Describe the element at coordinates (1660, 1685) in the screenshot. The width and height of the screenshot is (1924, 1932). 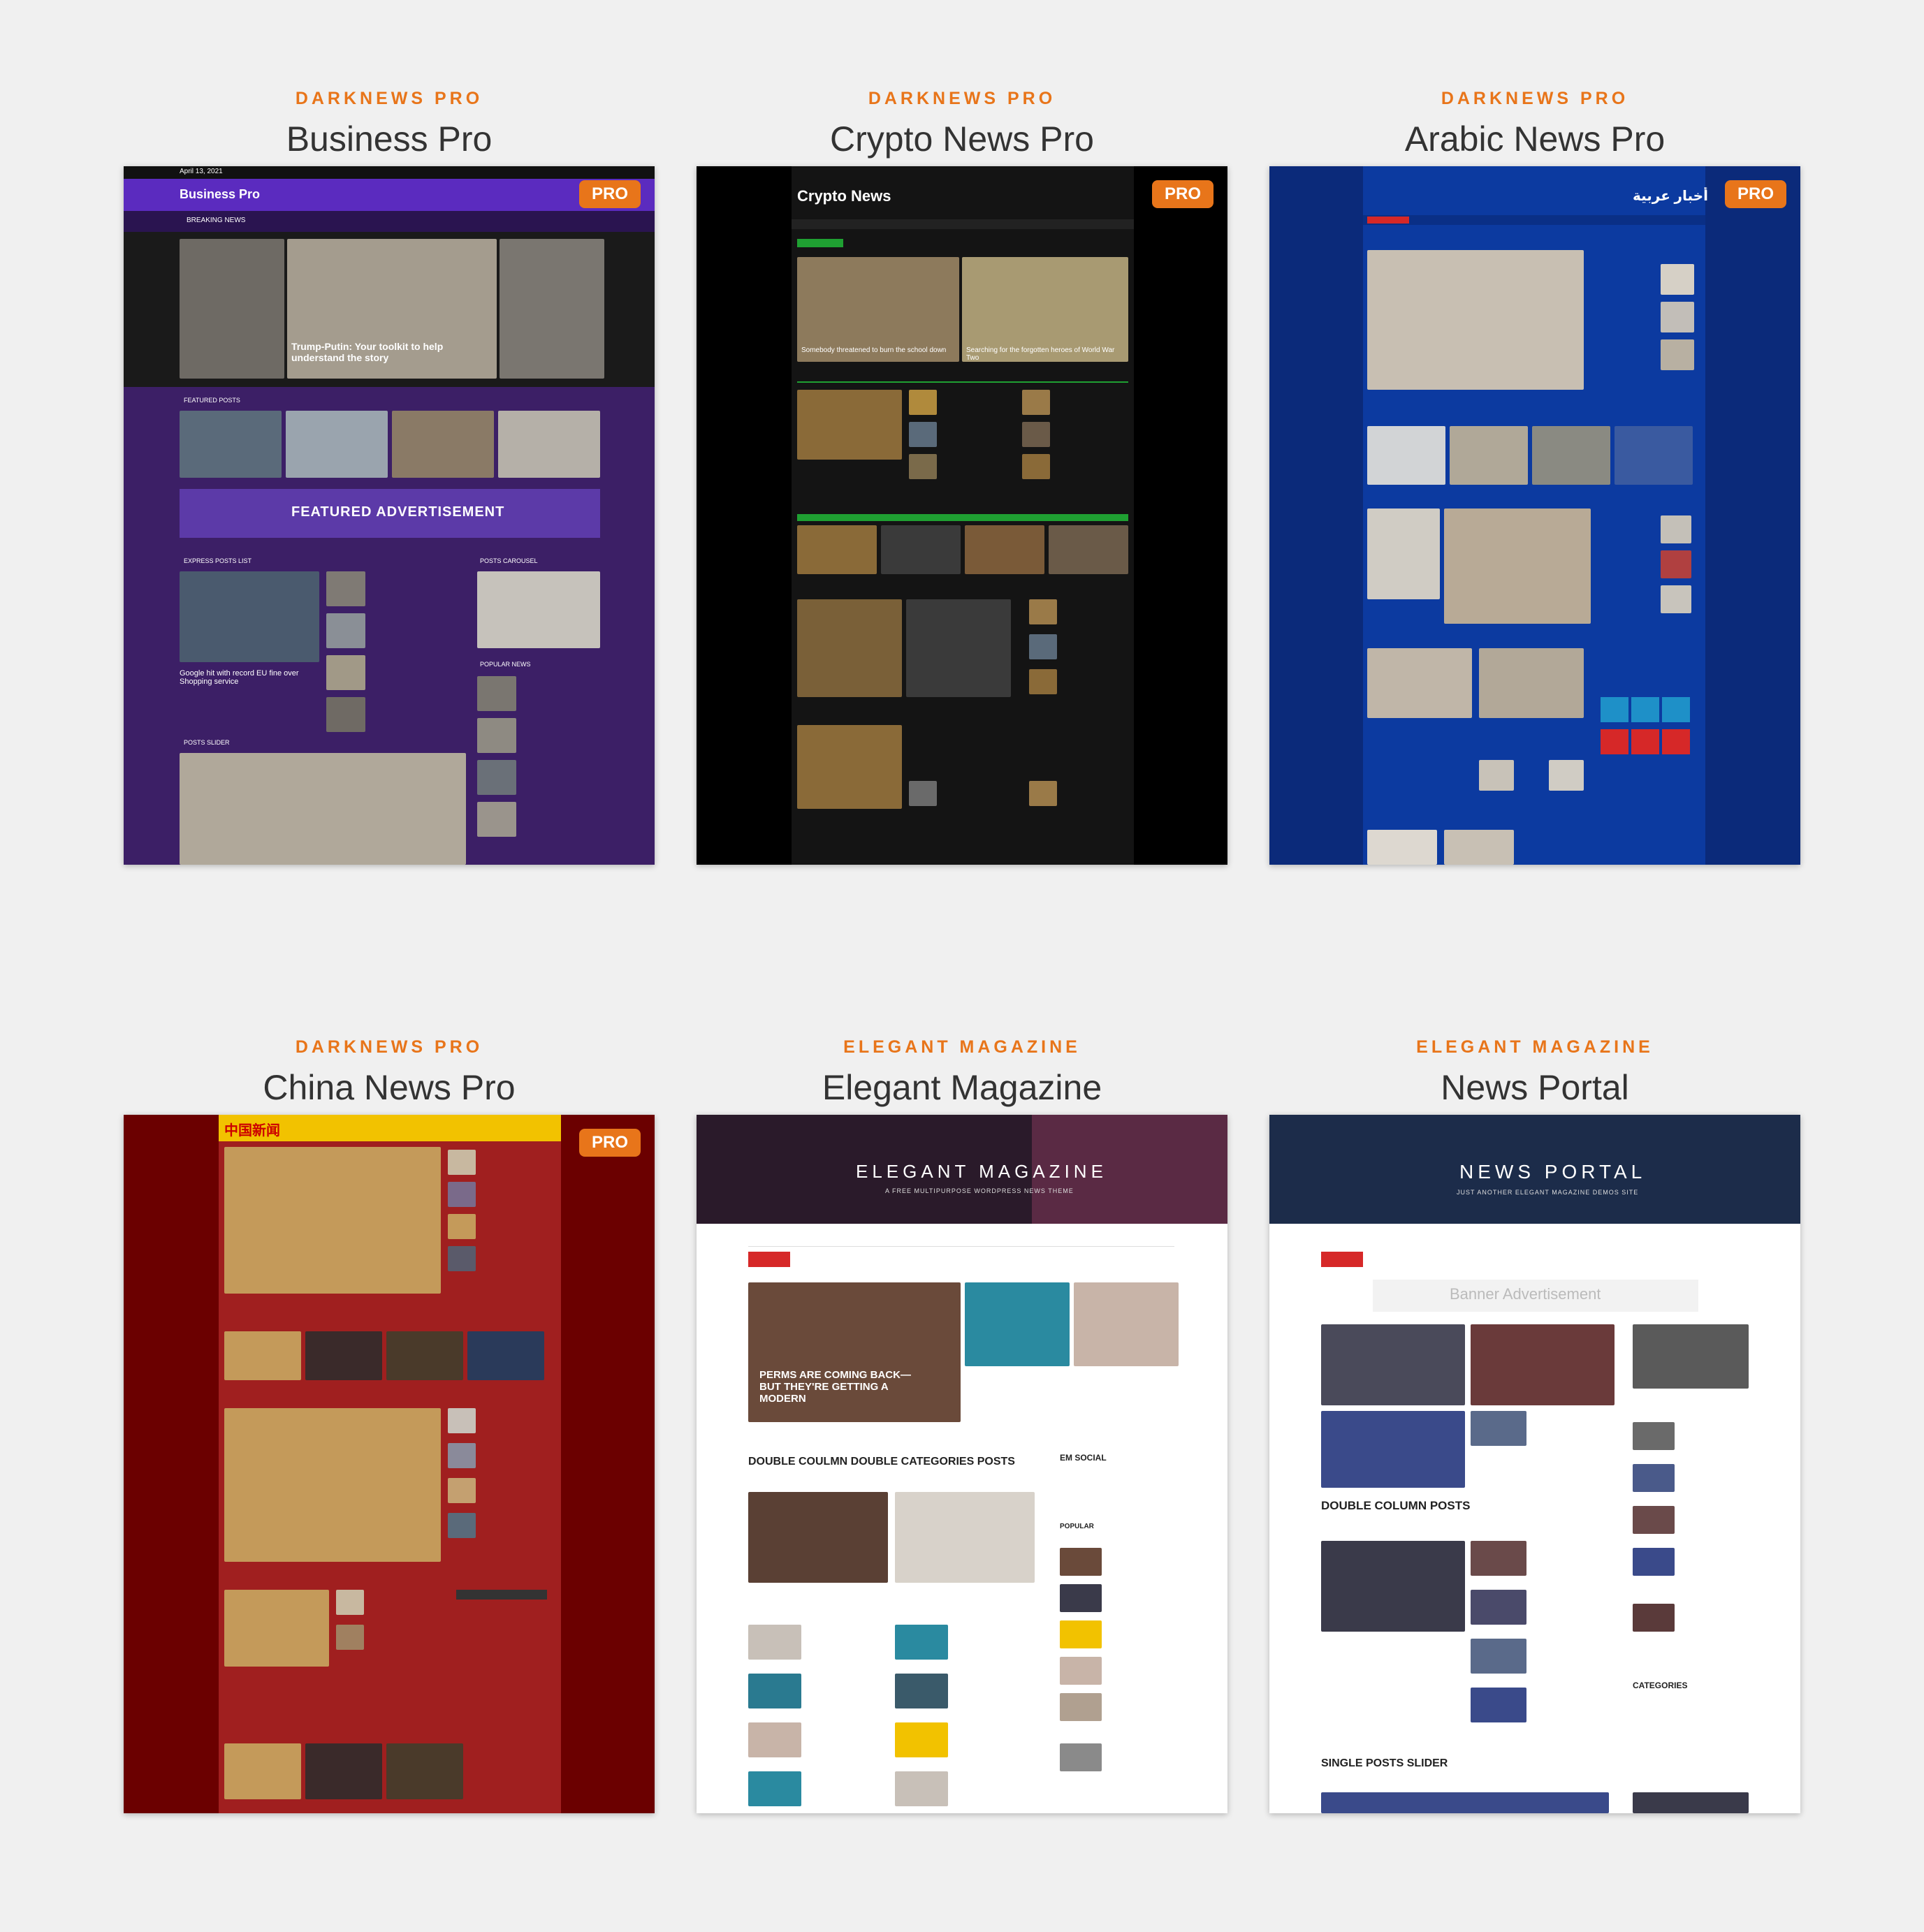
I see `preview-categories-label: CATEGORIES` at that location.